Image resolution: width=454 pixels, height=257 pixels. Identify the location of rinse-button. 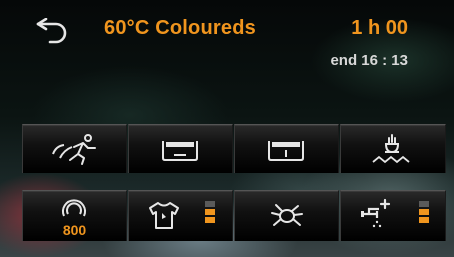
(393, 215).